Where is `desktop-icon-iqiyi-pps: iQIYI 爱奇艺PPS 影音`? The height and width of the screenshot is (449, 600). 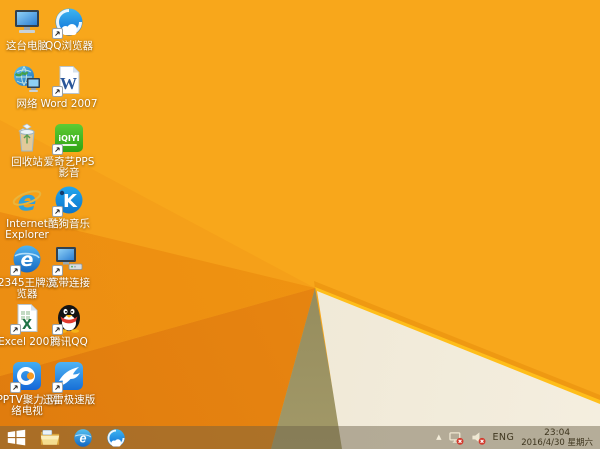 desktop-icon-iqiyi-pps: iQIYI 爱奇艺PPS 影音 is located at coordinates (69, 150).